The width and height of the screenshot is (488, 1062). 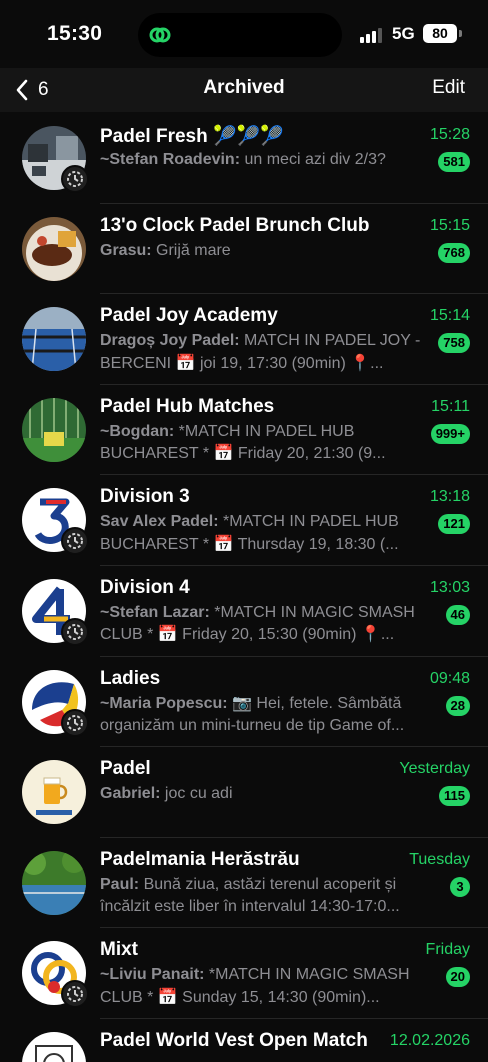 What do you see at coordinates (120, 884) in the screenshot?
I see `preview-sender: Paul:` at bounding box center [120, 884].